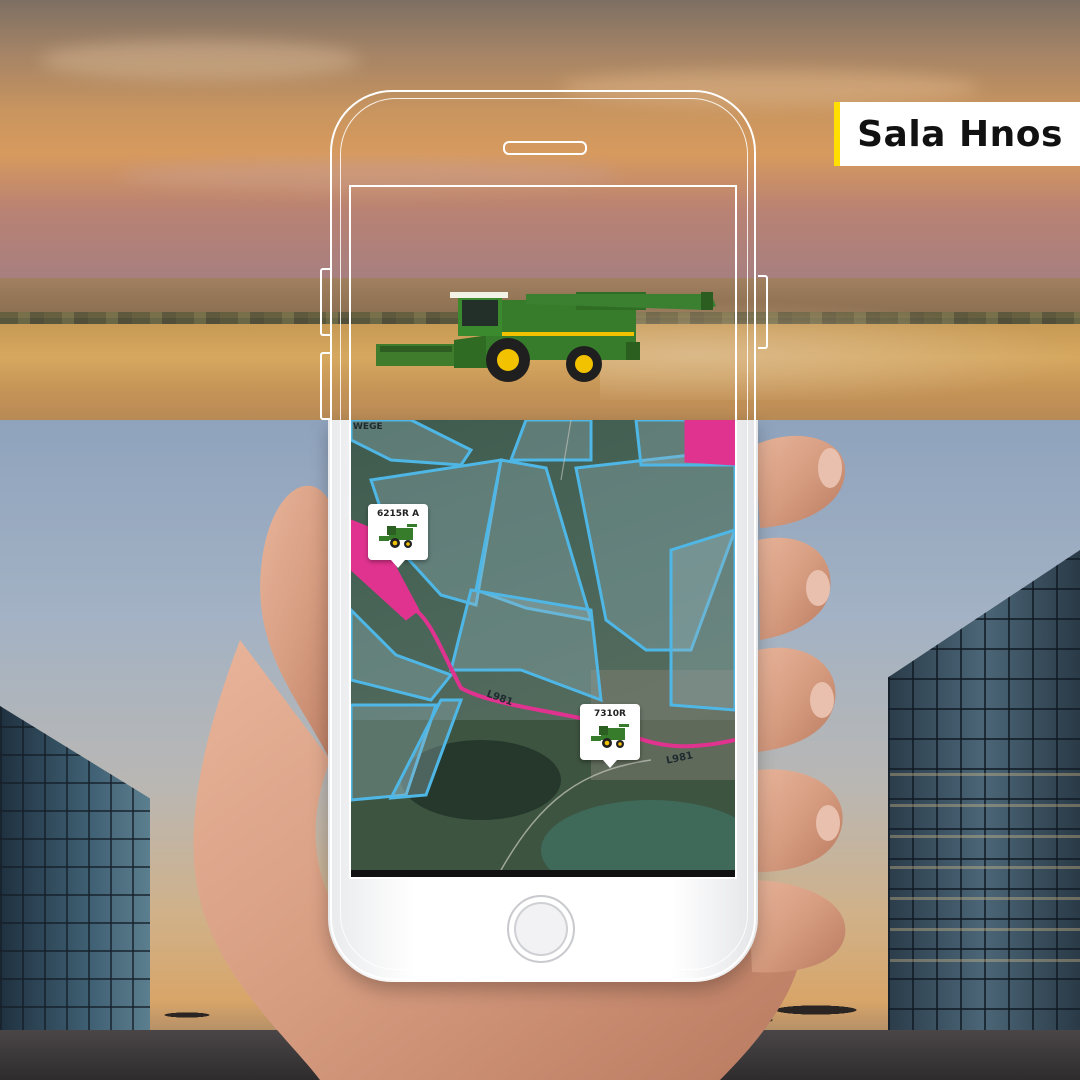 This screenshot has width=1080, height=1080. I want to click on home-button, so click(541, 929).